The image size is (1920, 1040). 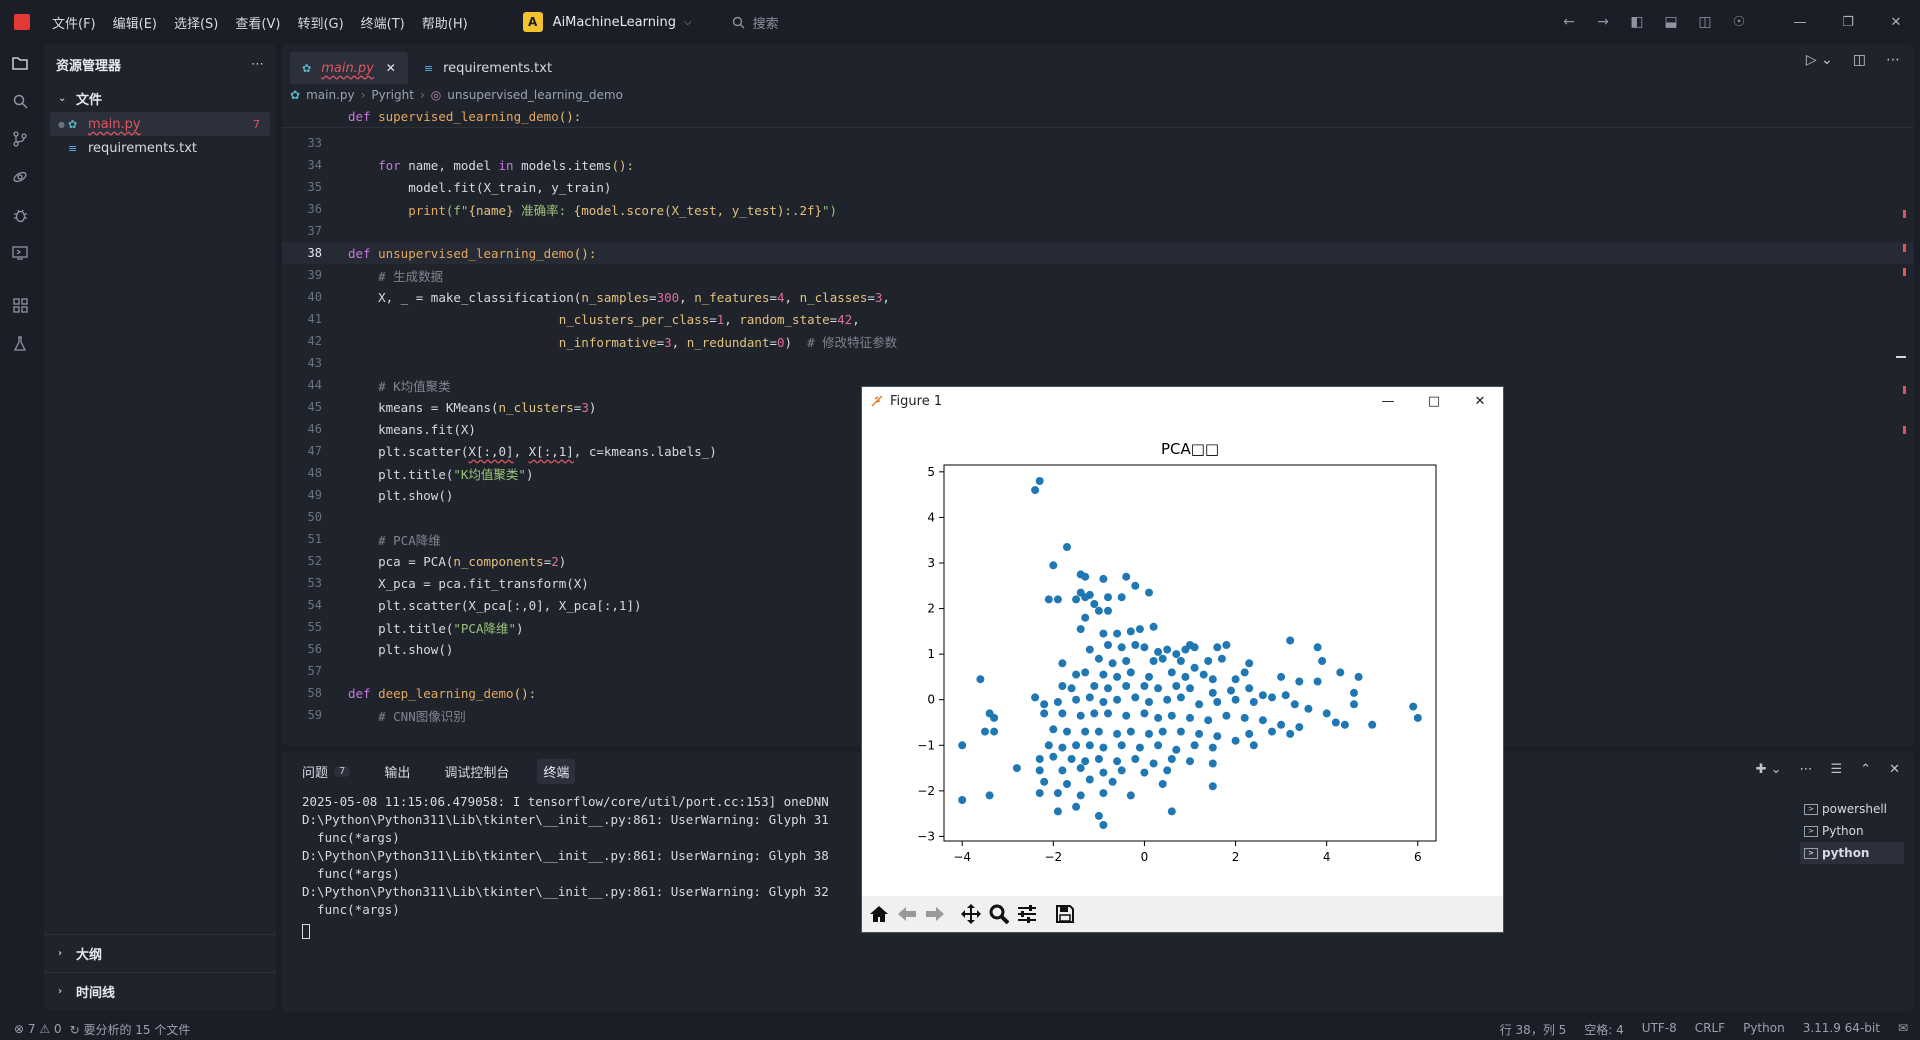 What do you see at coordinates (1098, 231) in the screenshot?
I see `code-line: 37` at bounding box center [1098, 231].